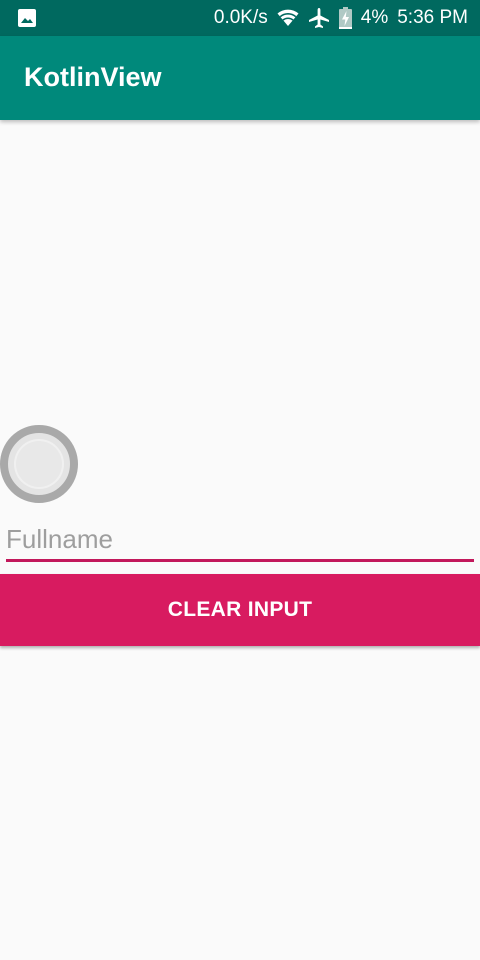 Image resolution: width=480 pixels, height=960 pixels. What do you see at coordinates (240, 78) in the screenshot?
I see `app-bar: KotlinView` at bounding box center [240, 78].